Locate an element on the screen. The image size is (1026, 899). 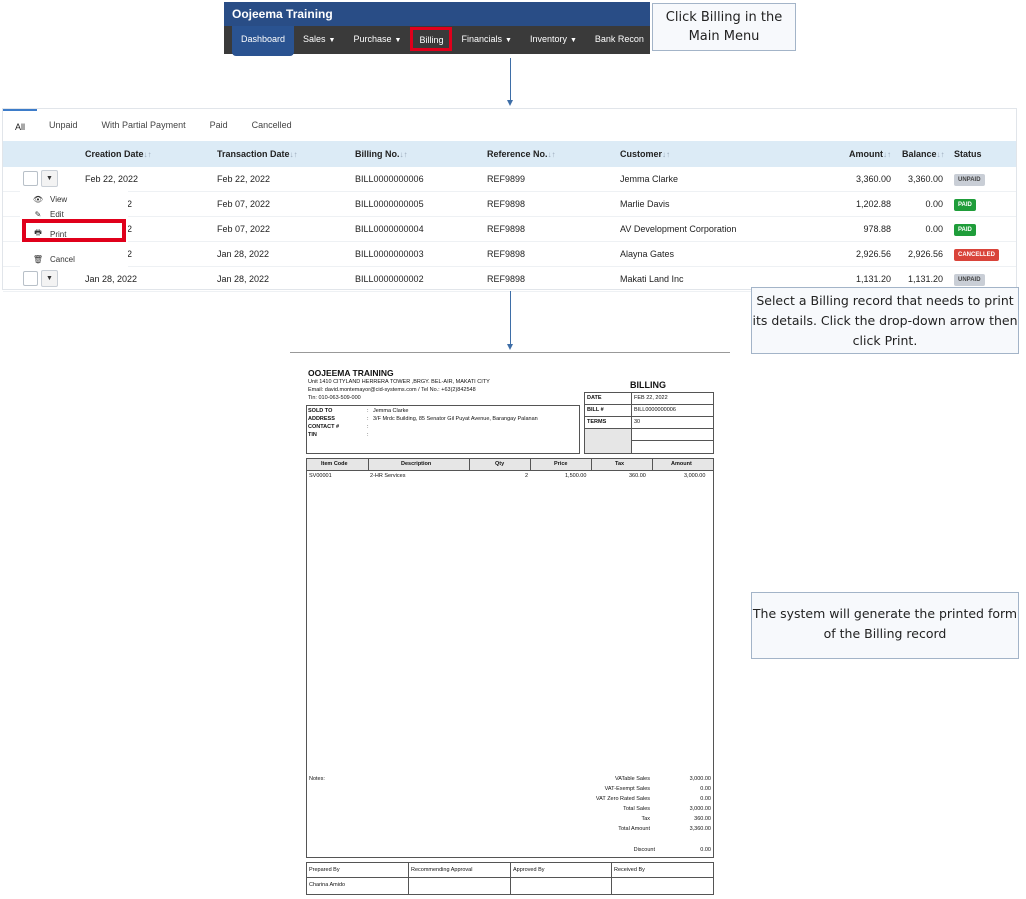
chevron-down-icon: ▼ is located at coordinates (332, 40).